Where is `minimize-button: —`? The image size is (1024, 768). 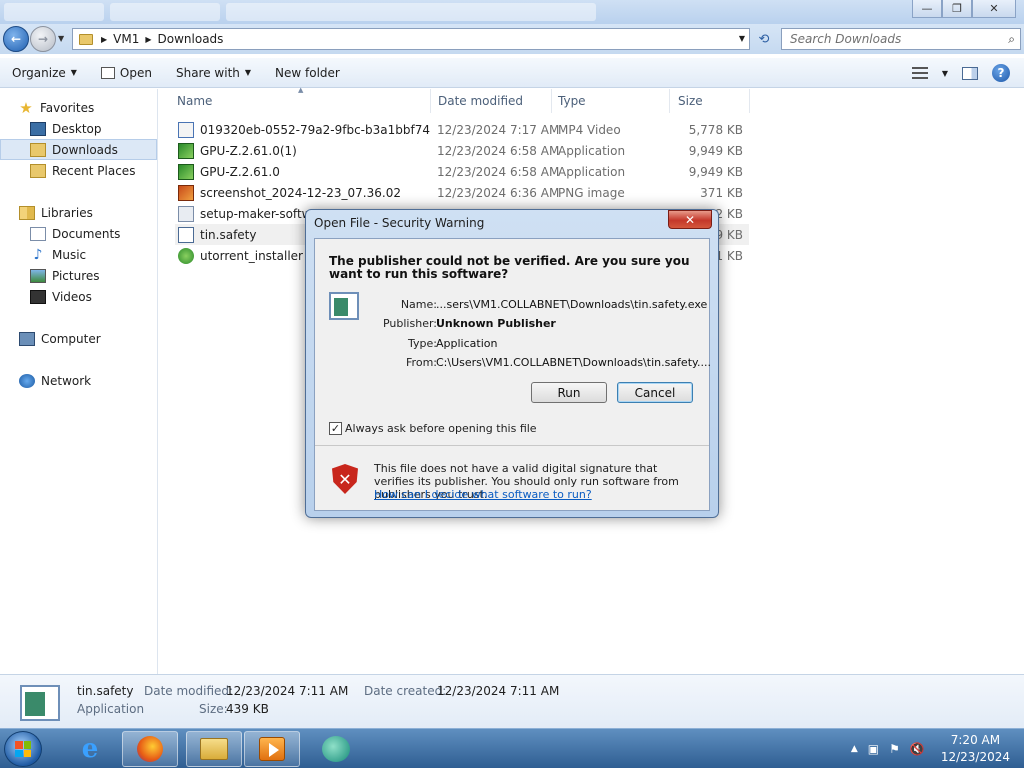 minimize-button: — is located at coordinates (927, 9).